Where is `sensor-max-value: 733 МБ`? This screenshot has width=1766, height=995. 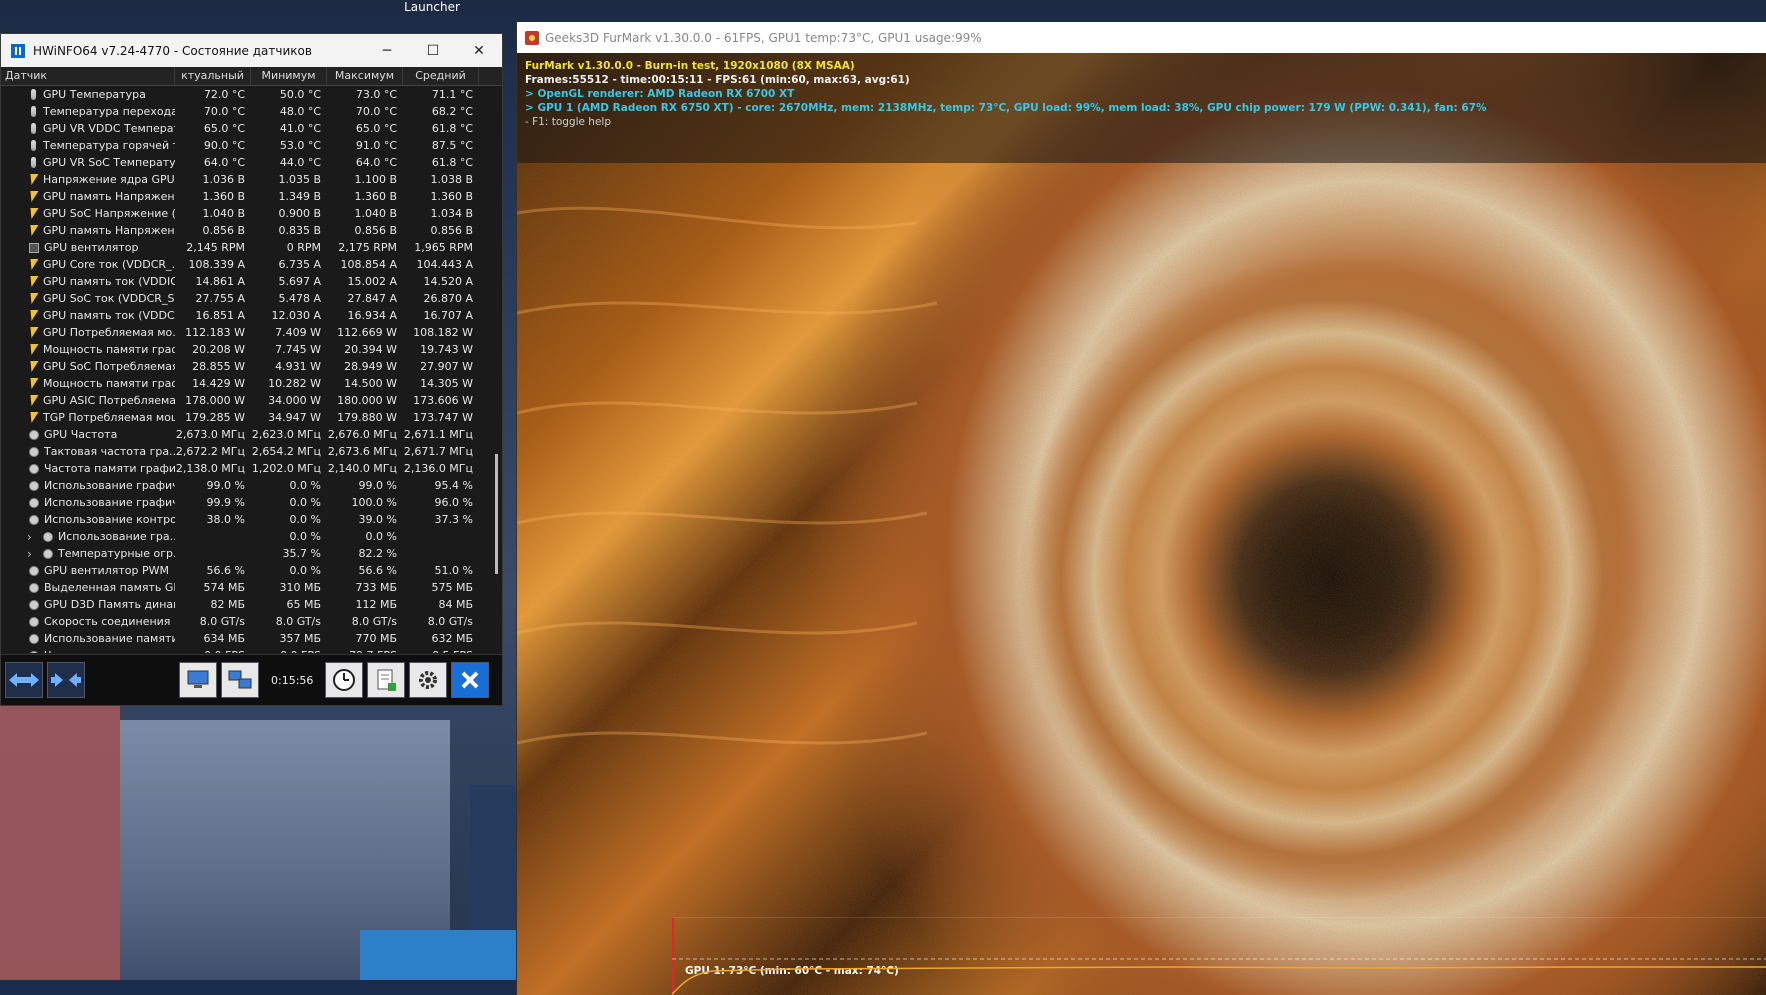
sensor-max-value: 733 МБ is located at coordinates (376, 587).